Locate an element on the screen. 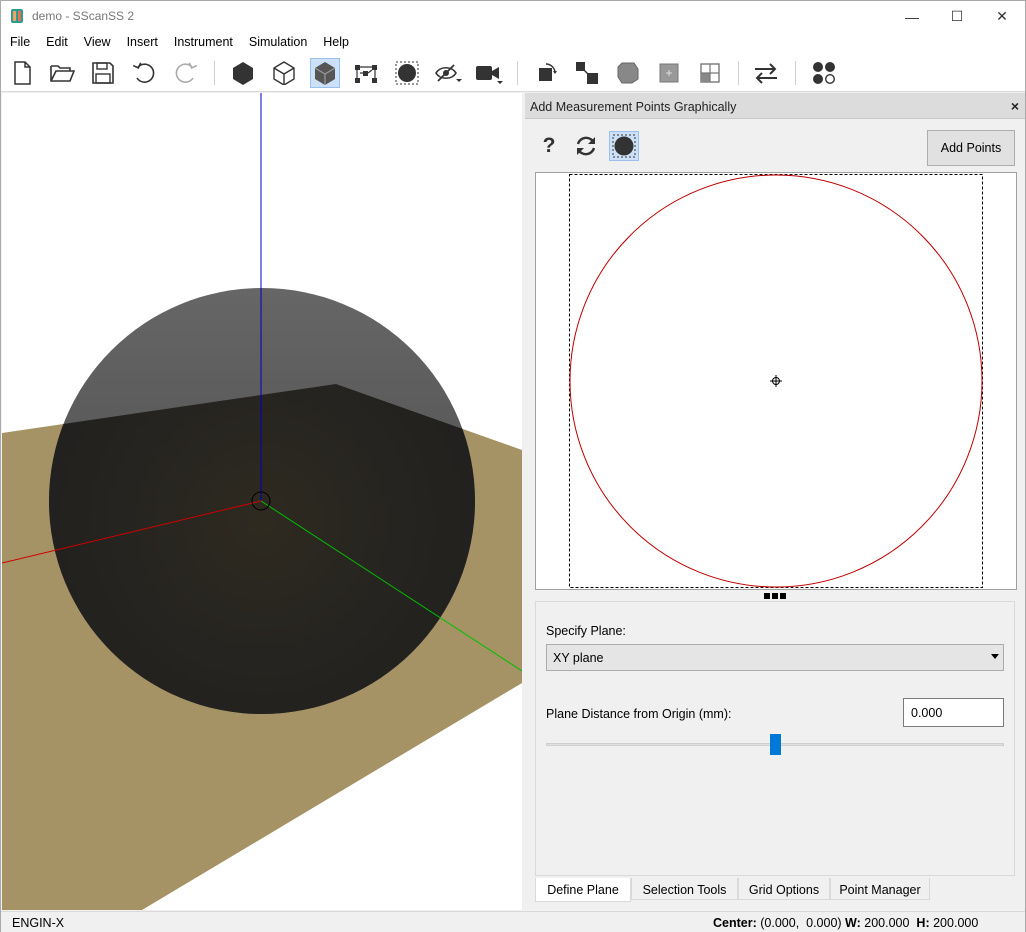 This screenshot has width=1026, height=932. plane-distance-label: Plane Distance from Origin (mm): is located at coordinates (639, 714).